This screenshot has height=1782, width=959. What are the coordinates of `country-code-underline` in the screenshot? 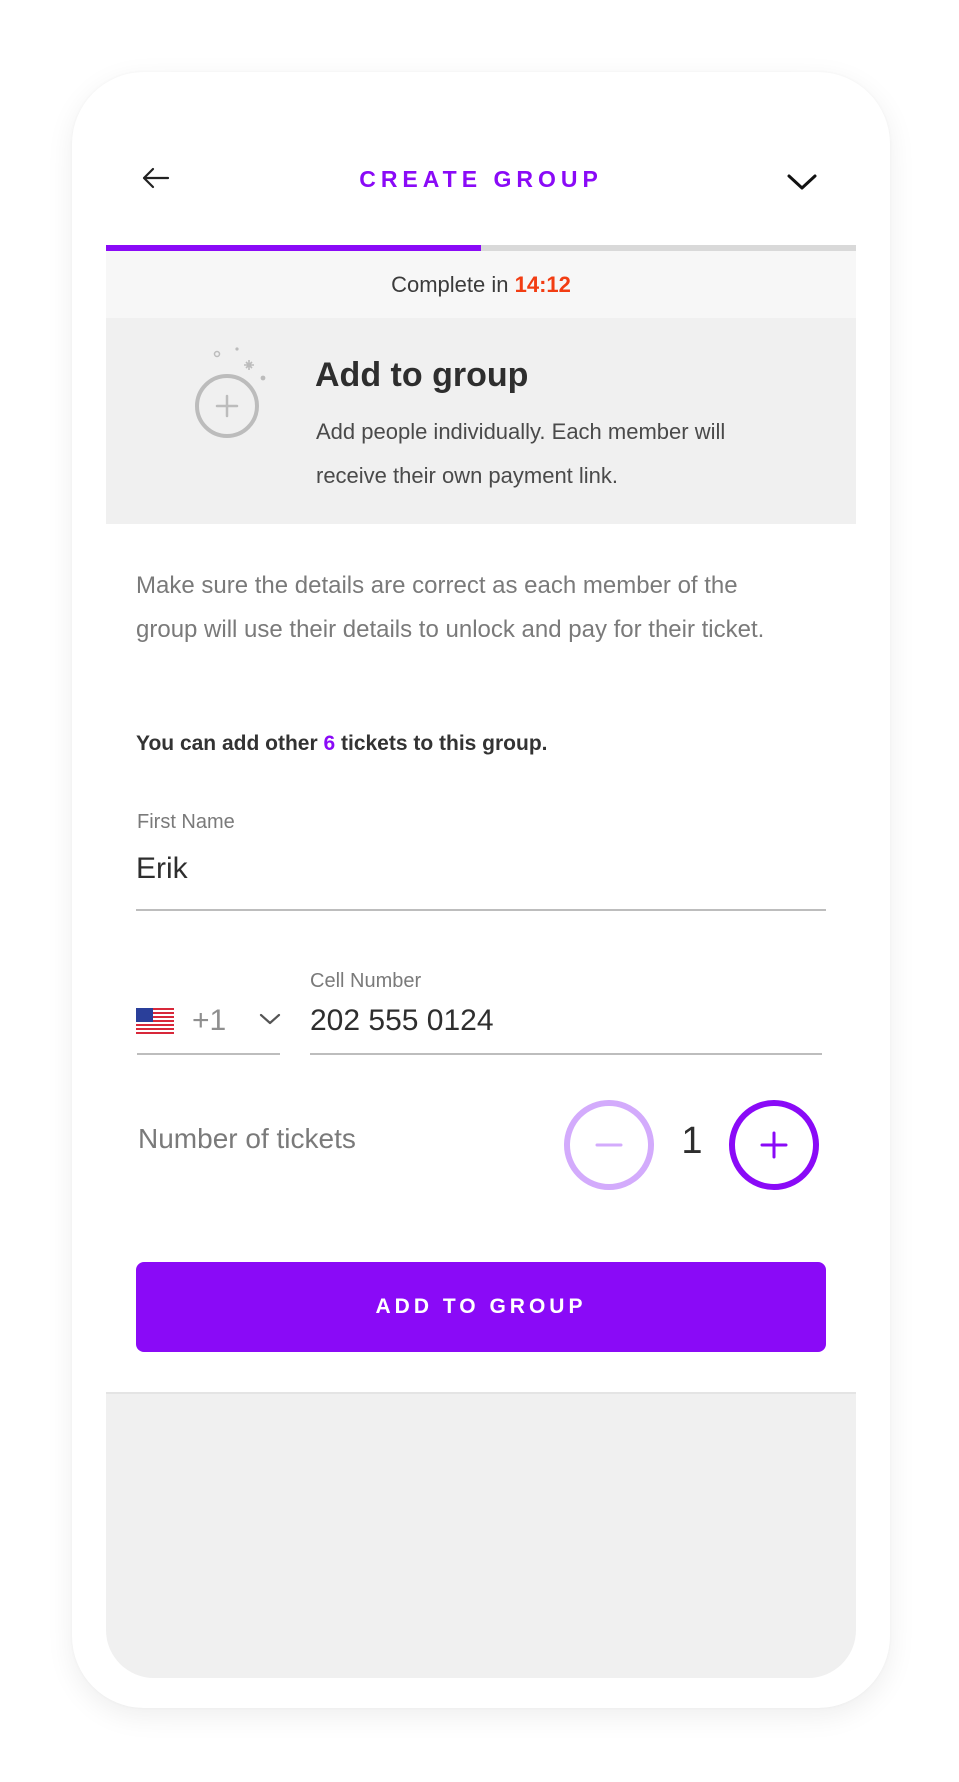 It's located at (208, 1054).